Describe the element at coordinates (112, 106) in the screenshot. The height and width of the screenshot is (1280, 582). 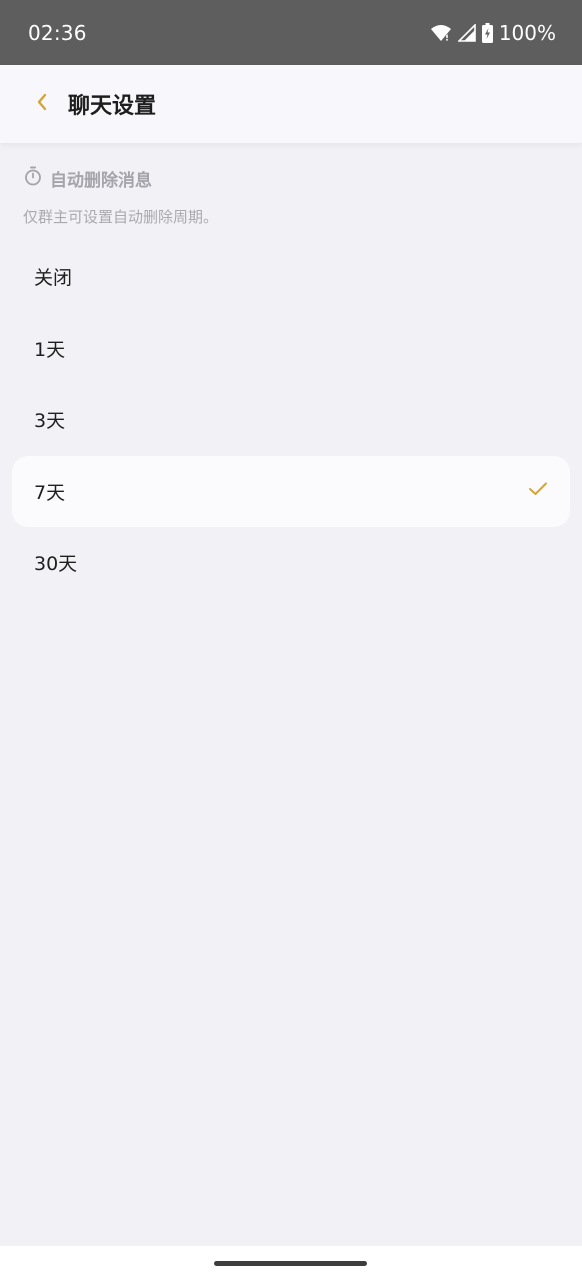
I see `page-title: 聊天设置` at that location.